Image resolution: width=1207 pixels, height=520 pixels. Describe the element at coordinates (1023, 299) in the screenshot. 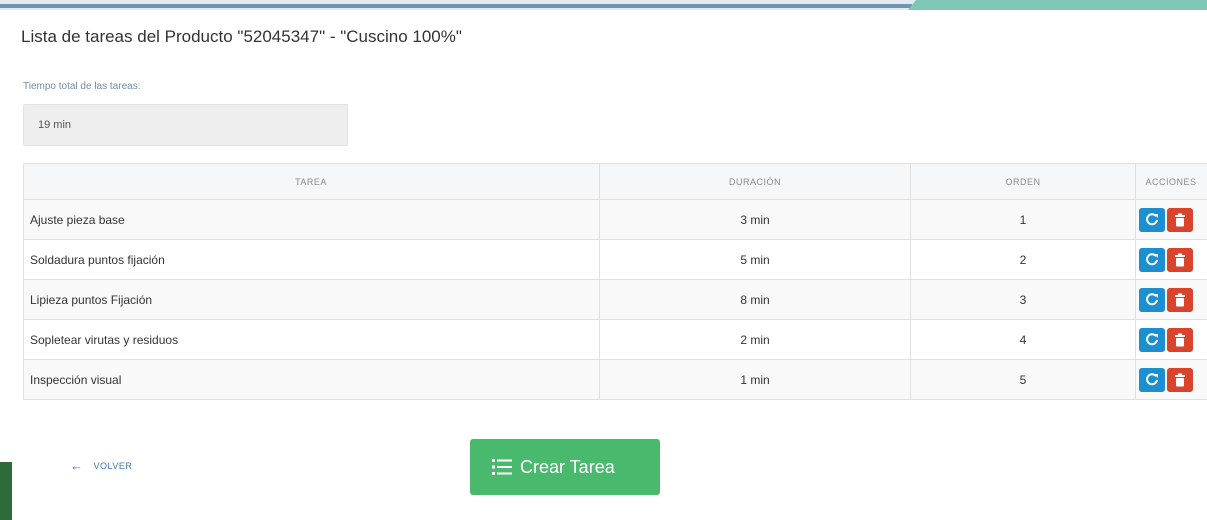

I see `order-cell: 3` at that location.